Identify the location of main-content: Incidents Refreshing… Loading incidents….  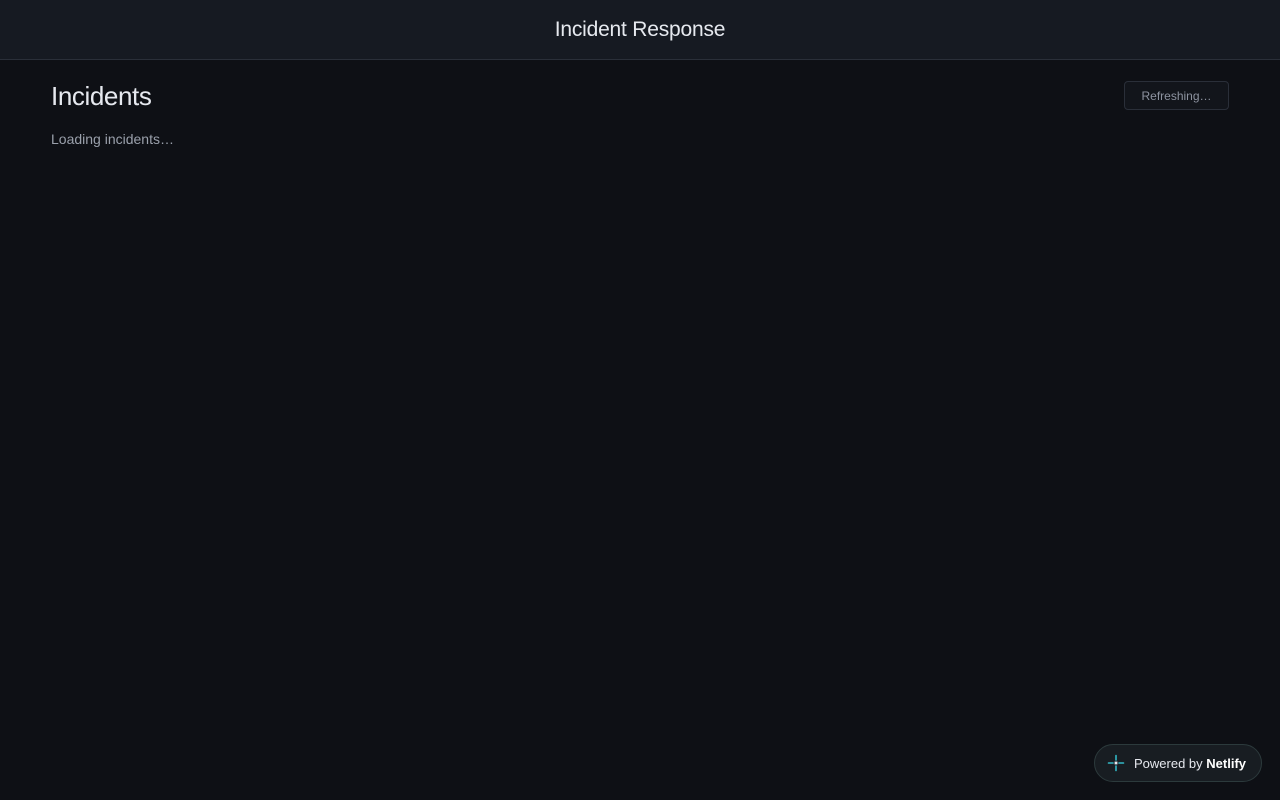
(640, 103).